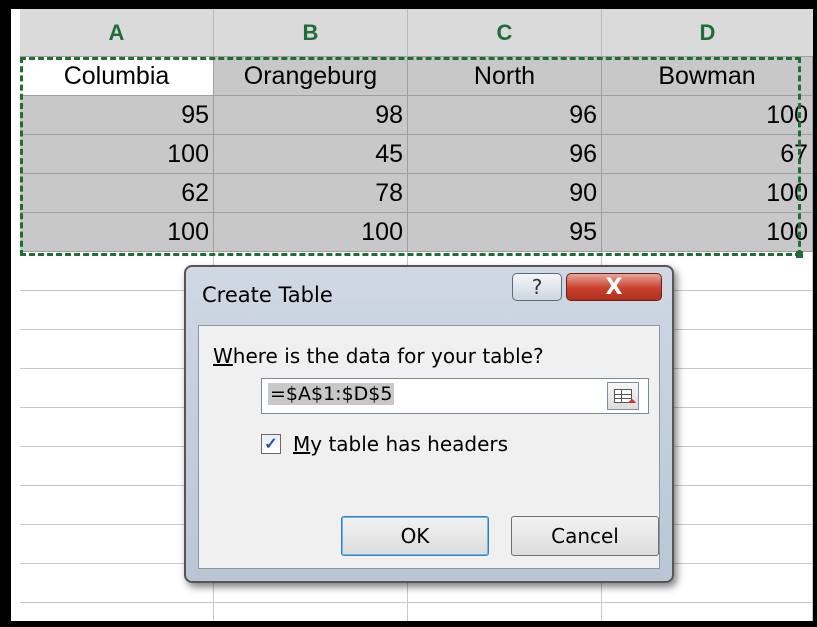 Image resolution: width=817 pixels, height=627 pixels. Describe the element at coordinates (311, 33) in the screenshot. I see `column-header-b: B` at that location.